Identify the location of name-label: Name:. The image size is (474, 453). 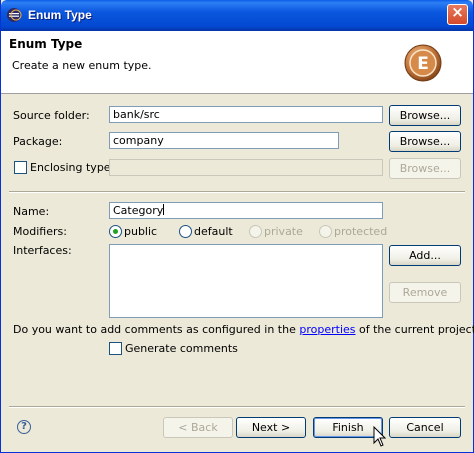
(31, 211).